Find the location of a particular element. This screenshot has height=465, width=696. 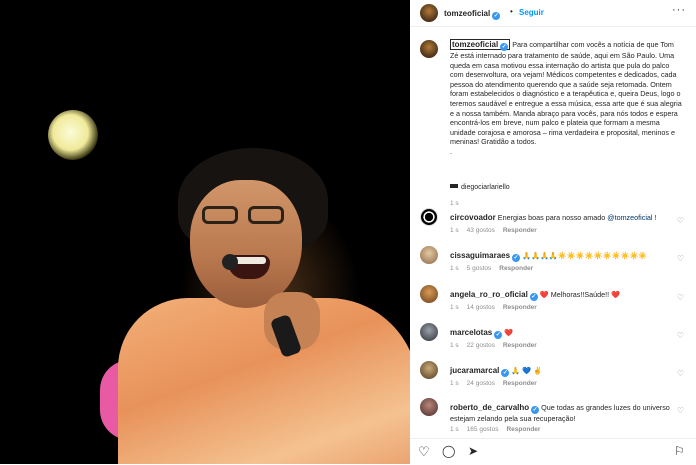

comment-meta: 1 s 165 gostos Responder is located at coordinates (499, 429).